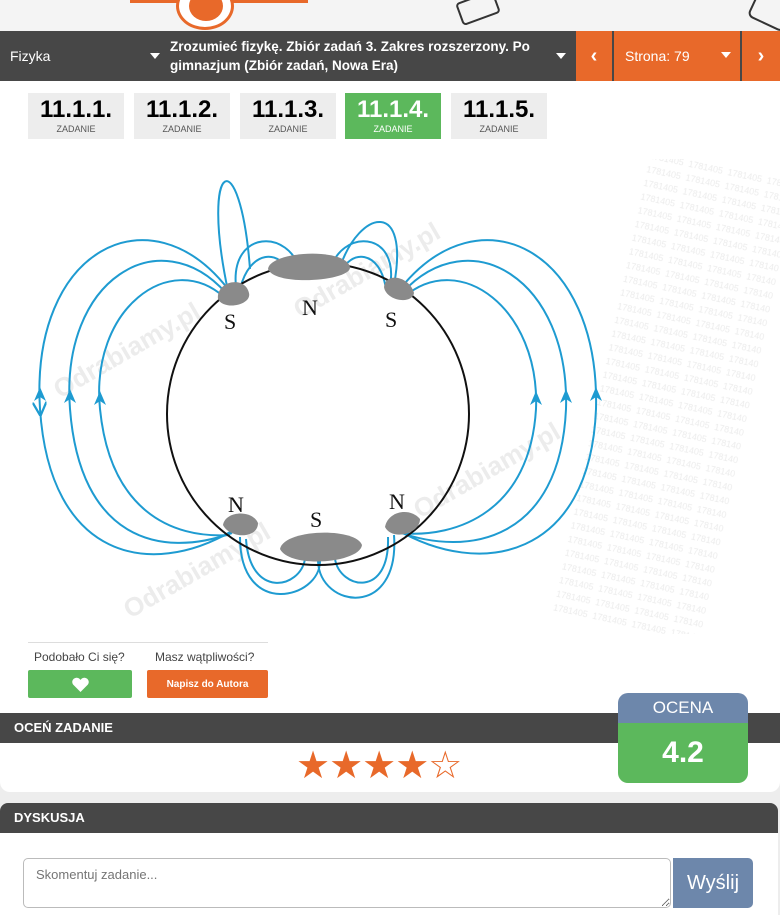  Describe the element at coordinates (397, 501) in the screenshot. I see `pole-label-bottom-right: N` at that location.